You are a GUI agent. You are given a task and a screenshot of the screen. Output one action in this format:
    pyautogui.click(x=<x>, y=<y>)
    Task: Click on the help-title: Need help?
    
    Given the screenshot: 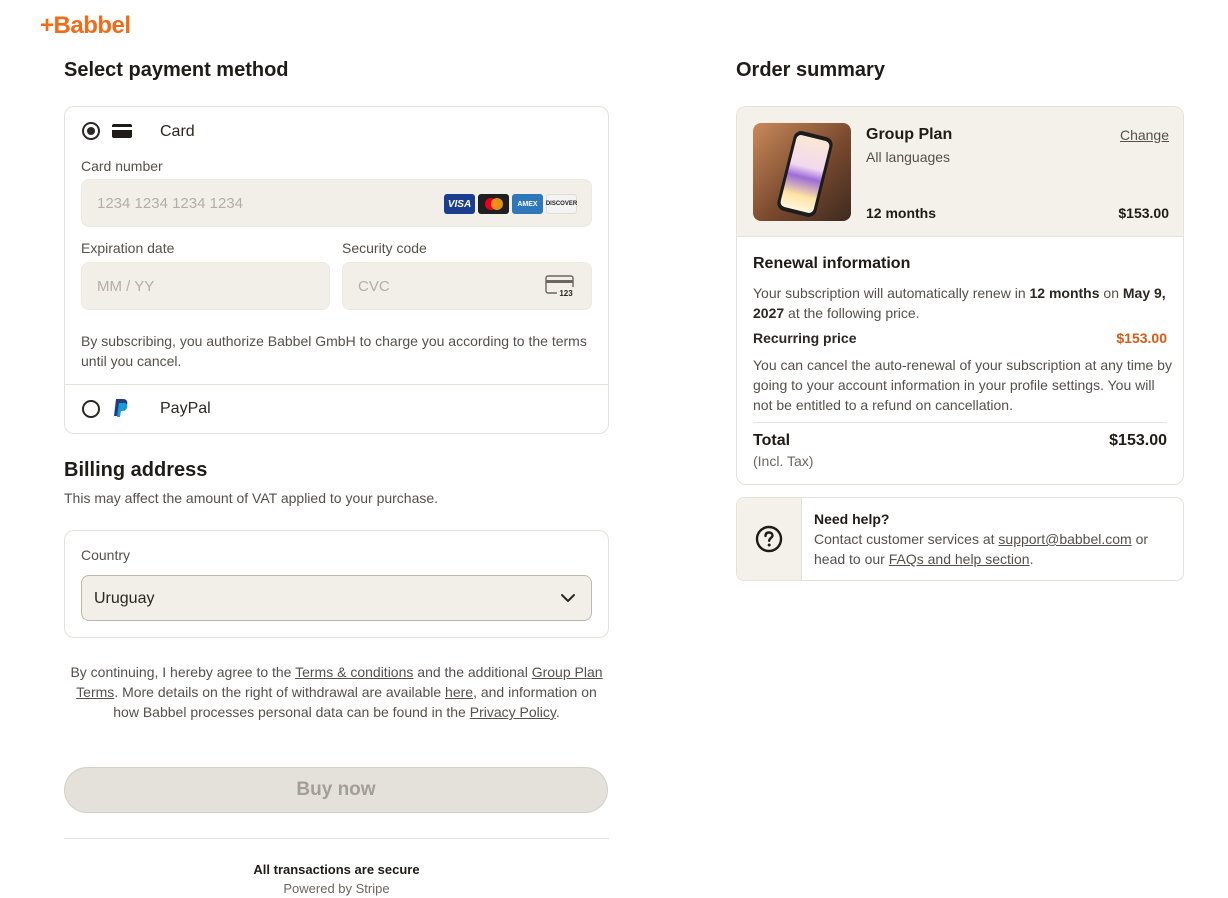 What is the action you would take?
    pyautogui.click(x=852, y=519)
    